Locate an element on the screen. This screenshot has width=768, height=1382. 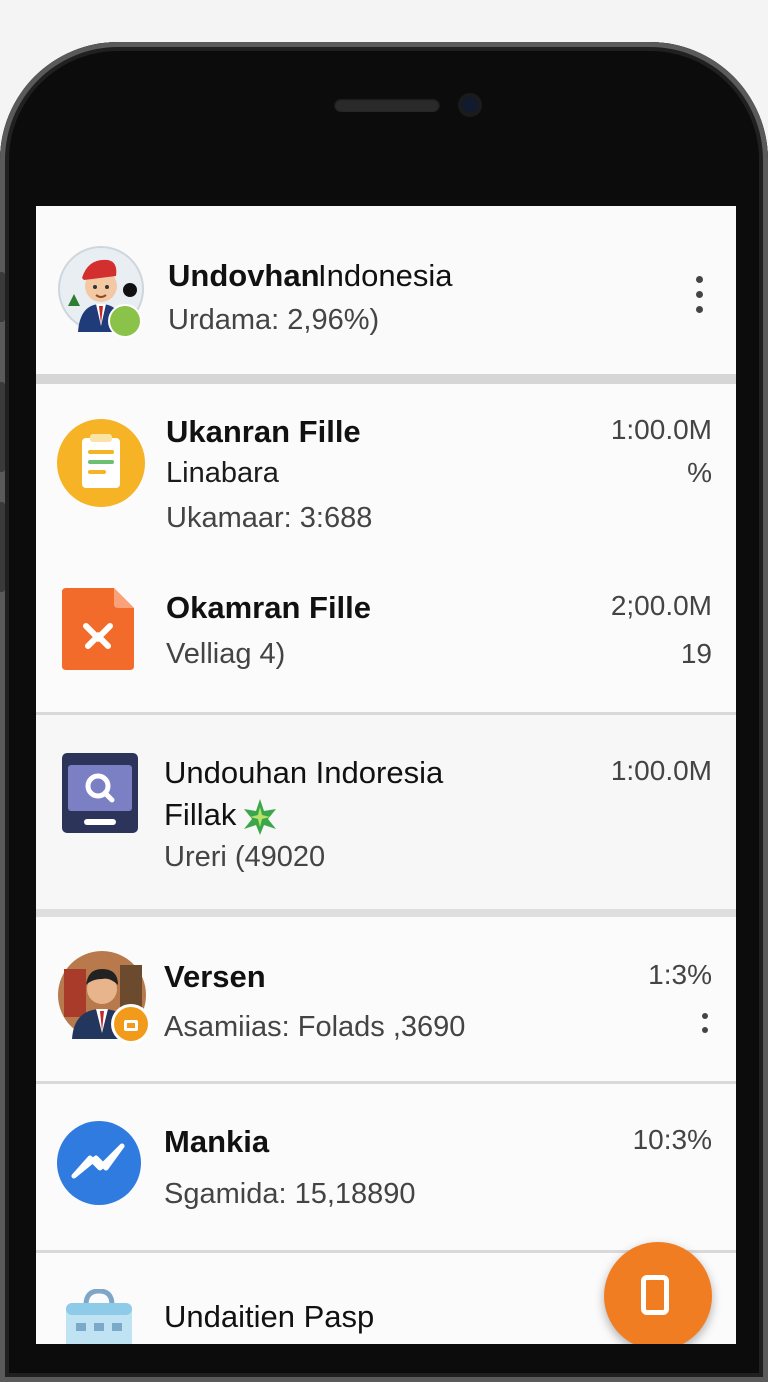
item-title: Versen is located at coordinates (215, 976).